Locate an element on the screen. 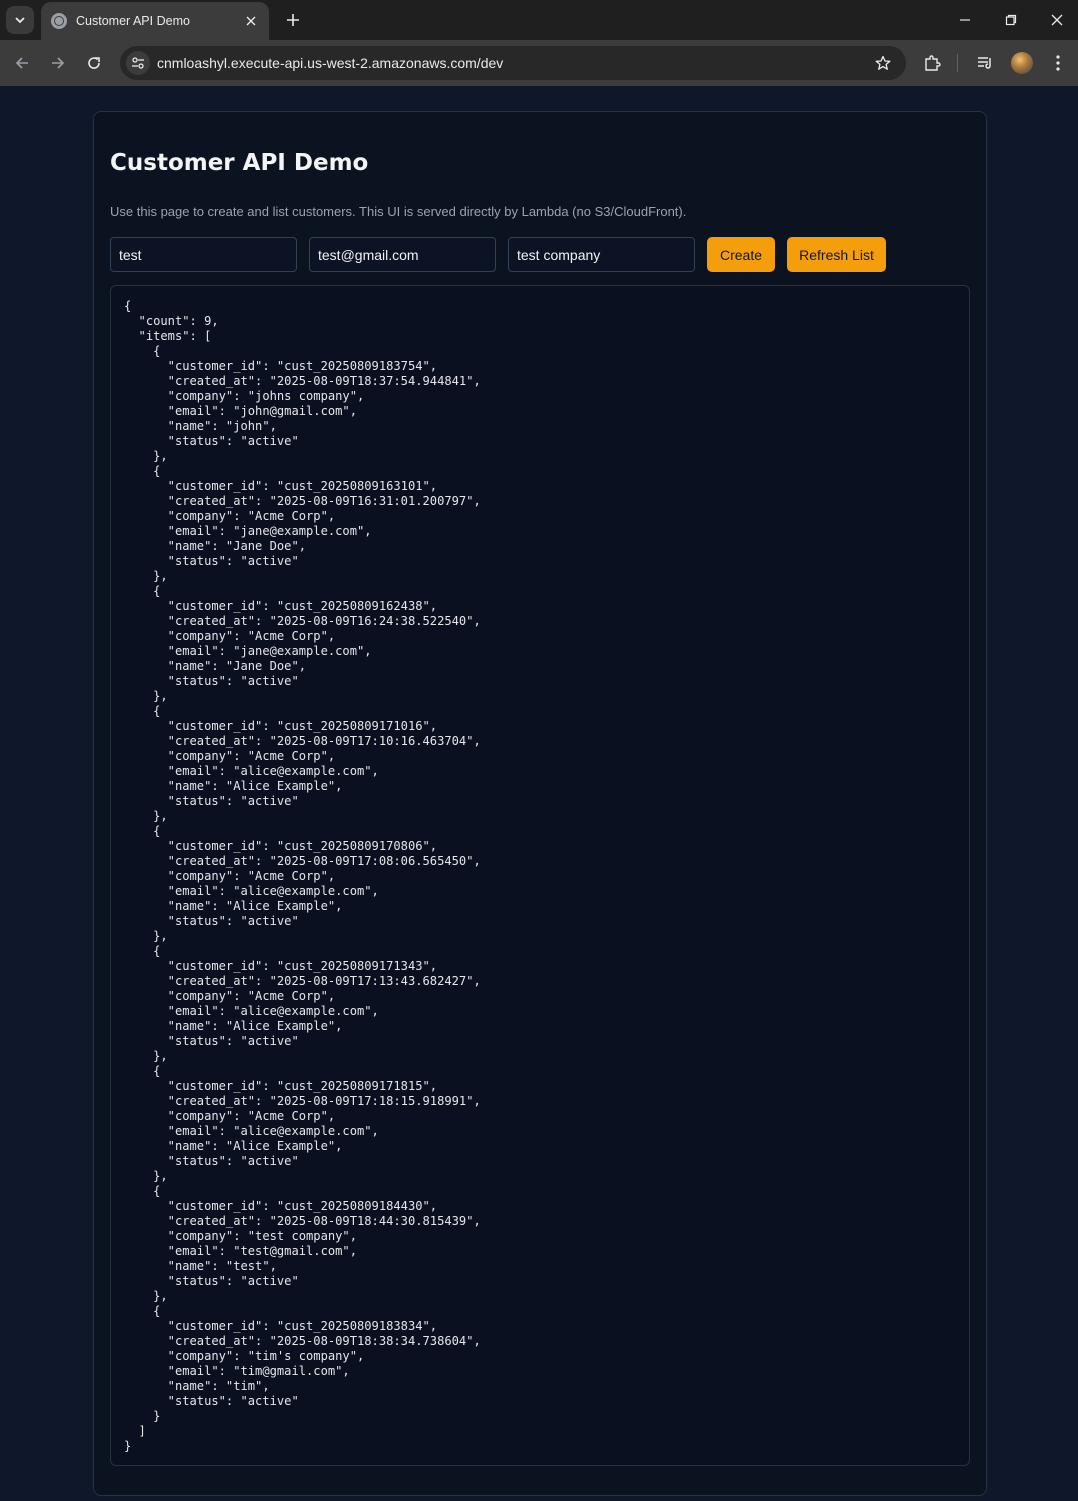 The height and width of the screenshot is (1501, 1078). reload-icon is located at coordinates (94, 63).